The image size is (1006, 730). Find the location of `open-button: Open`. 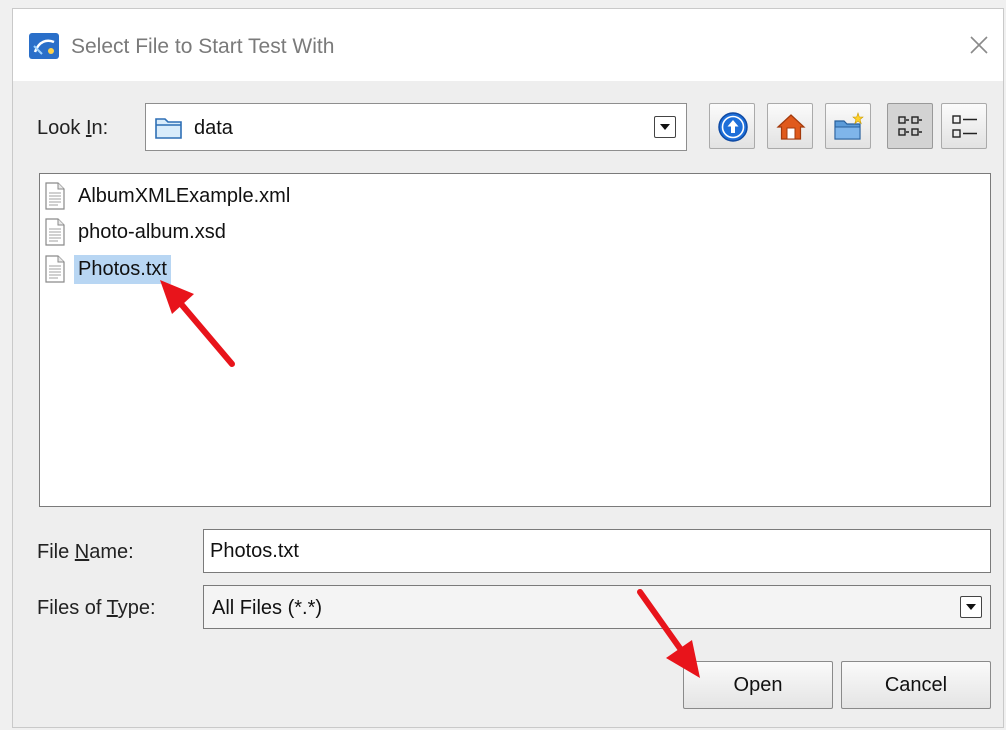

open-button: Open is located at coordinates (758, 685).